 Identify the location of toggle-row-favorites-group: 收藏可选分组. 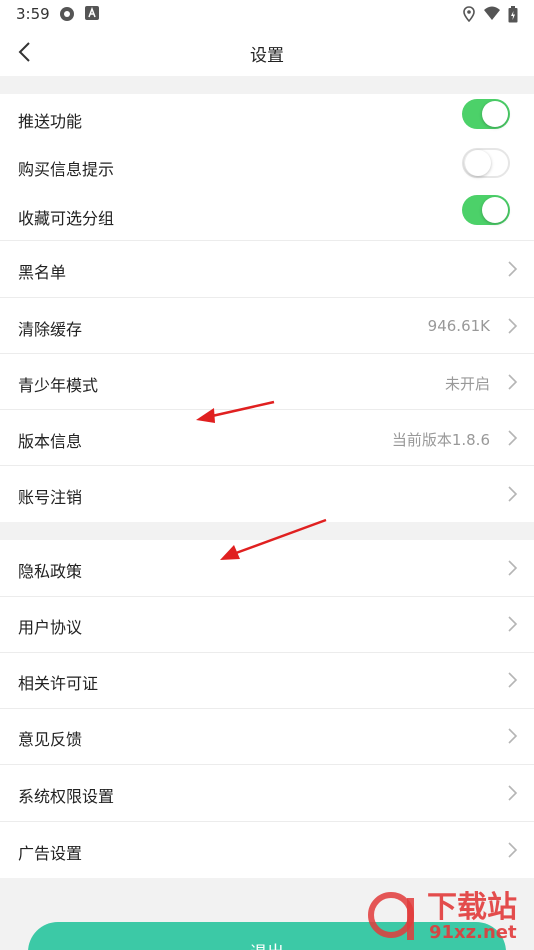
(267, 215).